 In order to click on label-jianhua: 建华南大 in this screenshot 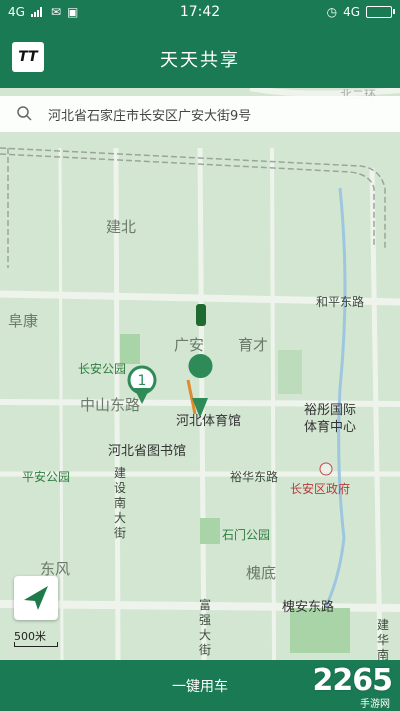, I will do `click(382, 639)`.